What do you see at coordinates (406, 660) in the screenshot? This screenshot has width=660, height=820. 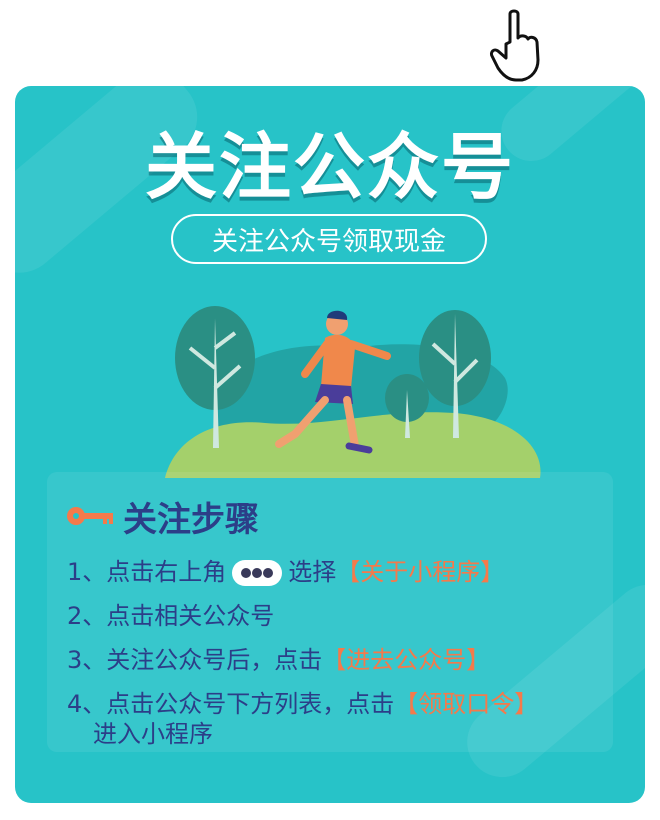 I see `step-highlight: 【进去公众号】` at bounding box center [406, 660].